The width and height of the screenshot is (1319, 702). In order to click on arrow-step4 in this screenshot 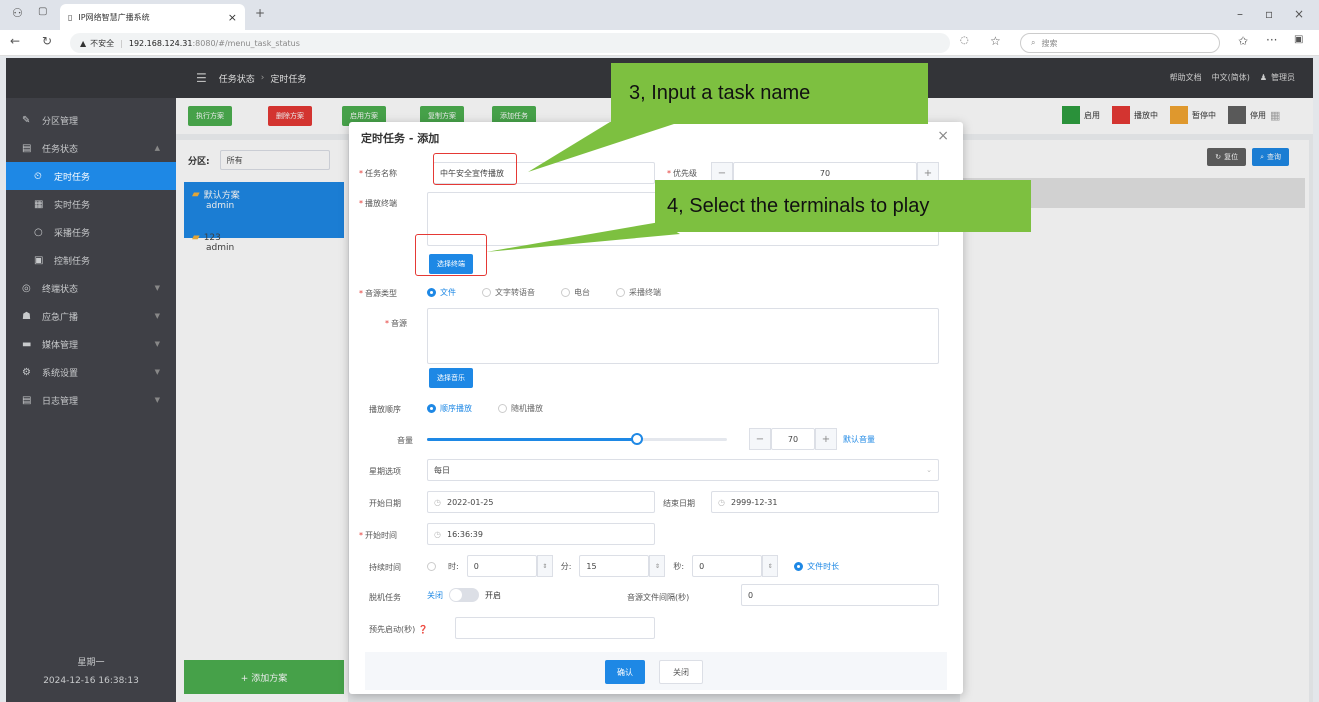, I will do `click(583, 237)`.